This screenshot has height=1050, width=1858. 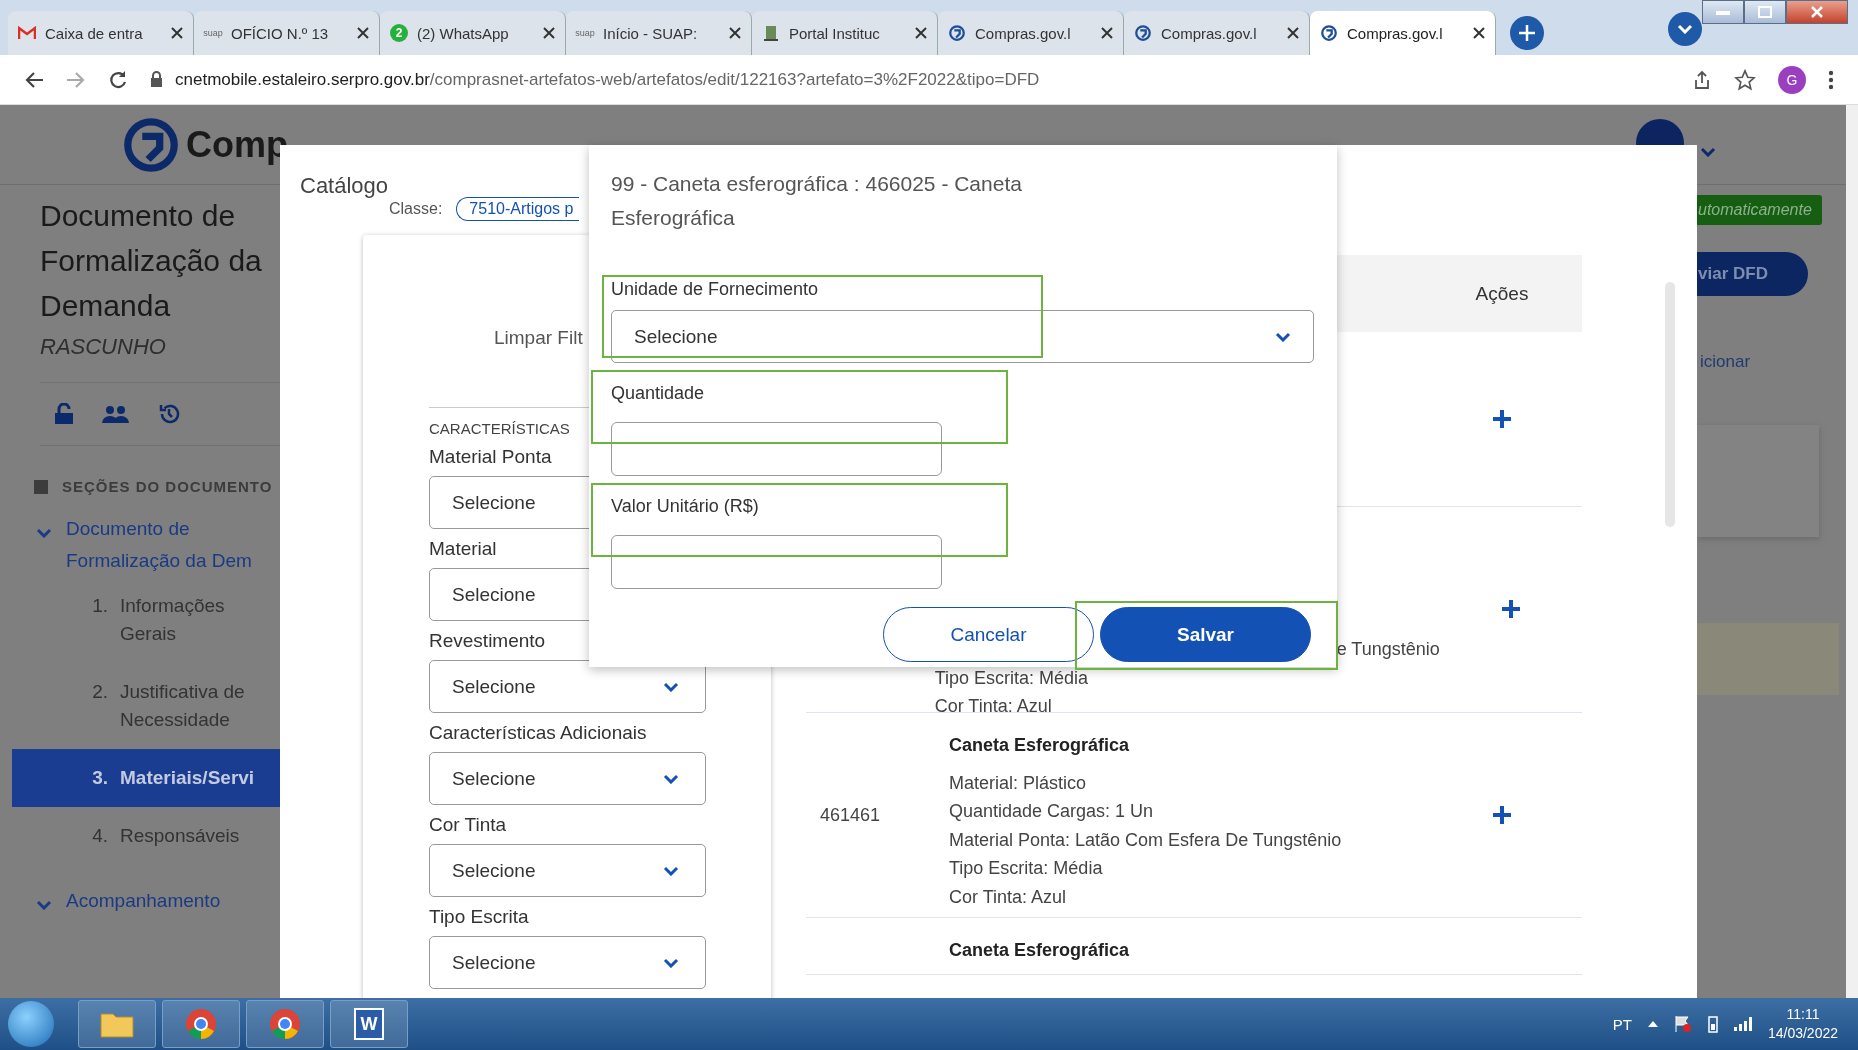 I want to click on address-bar-url: cnetmobile.estaleiro.serpro.gov.br/comprasnet-artefatos-web/artefatos/edit/122163?artefato=3%2F2022&tipo=DFD, so click(x=607, y=79).